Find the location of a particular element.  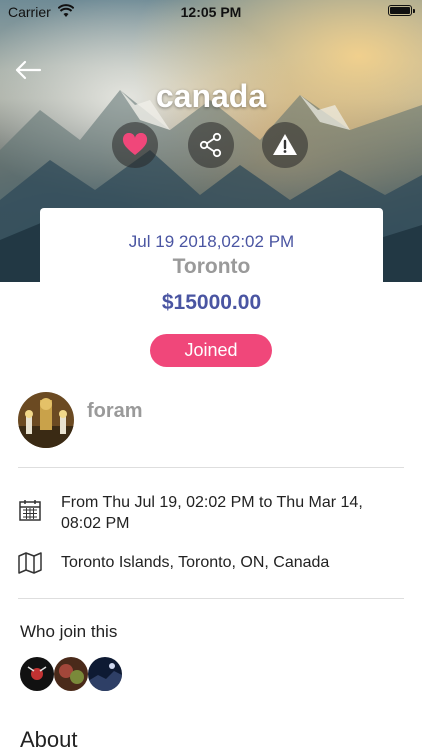

host-avatar is located at coordinates (46, 420).